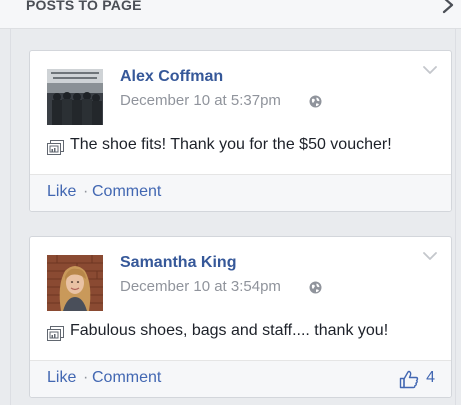 This screenshot has width=461, height=405. What do you see at coordinates (200, 100) in the screenshot?
I see `post-timestamp: December 10 at 5:37pm` at bounding box center [200, 100].